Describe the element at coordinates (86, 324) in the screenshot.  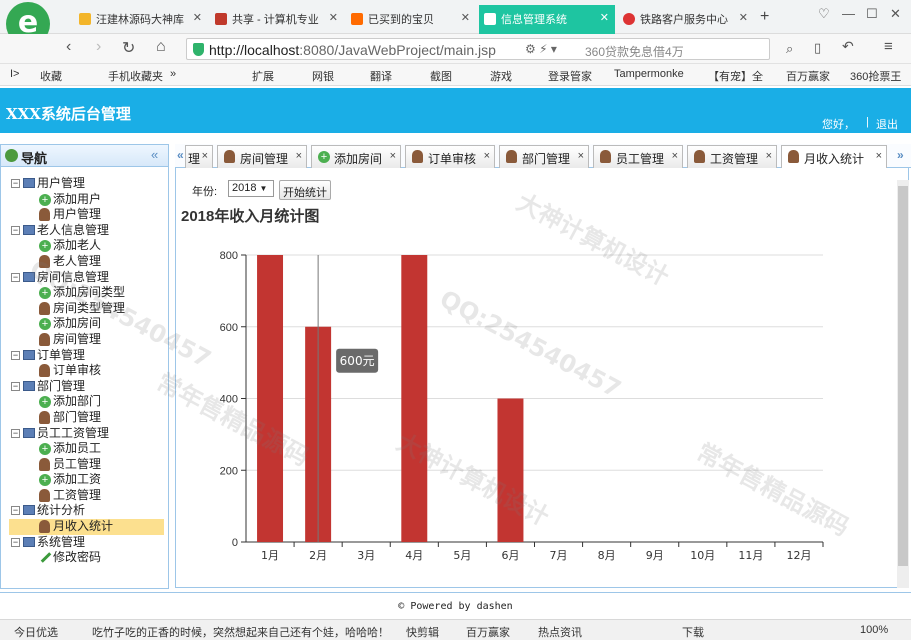
I see `nav-item-add-room: + 添加房间` at that location.